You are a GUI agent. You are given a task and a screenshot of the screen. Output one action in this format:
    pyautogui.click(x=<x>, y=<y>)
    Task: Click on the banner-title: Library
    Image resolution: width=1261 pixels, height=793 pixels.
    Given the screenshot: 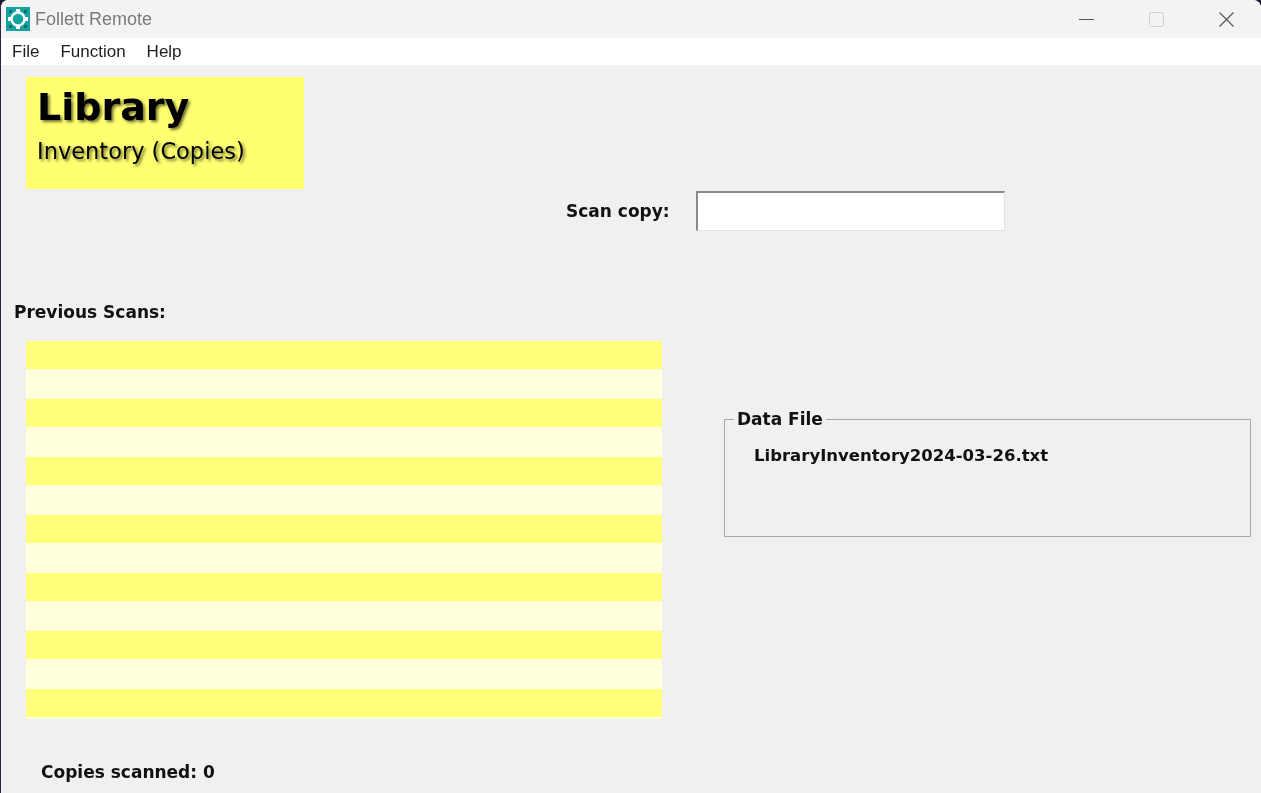 What is the action you would take?
    pyautogui.click(x=113, y=107)
    